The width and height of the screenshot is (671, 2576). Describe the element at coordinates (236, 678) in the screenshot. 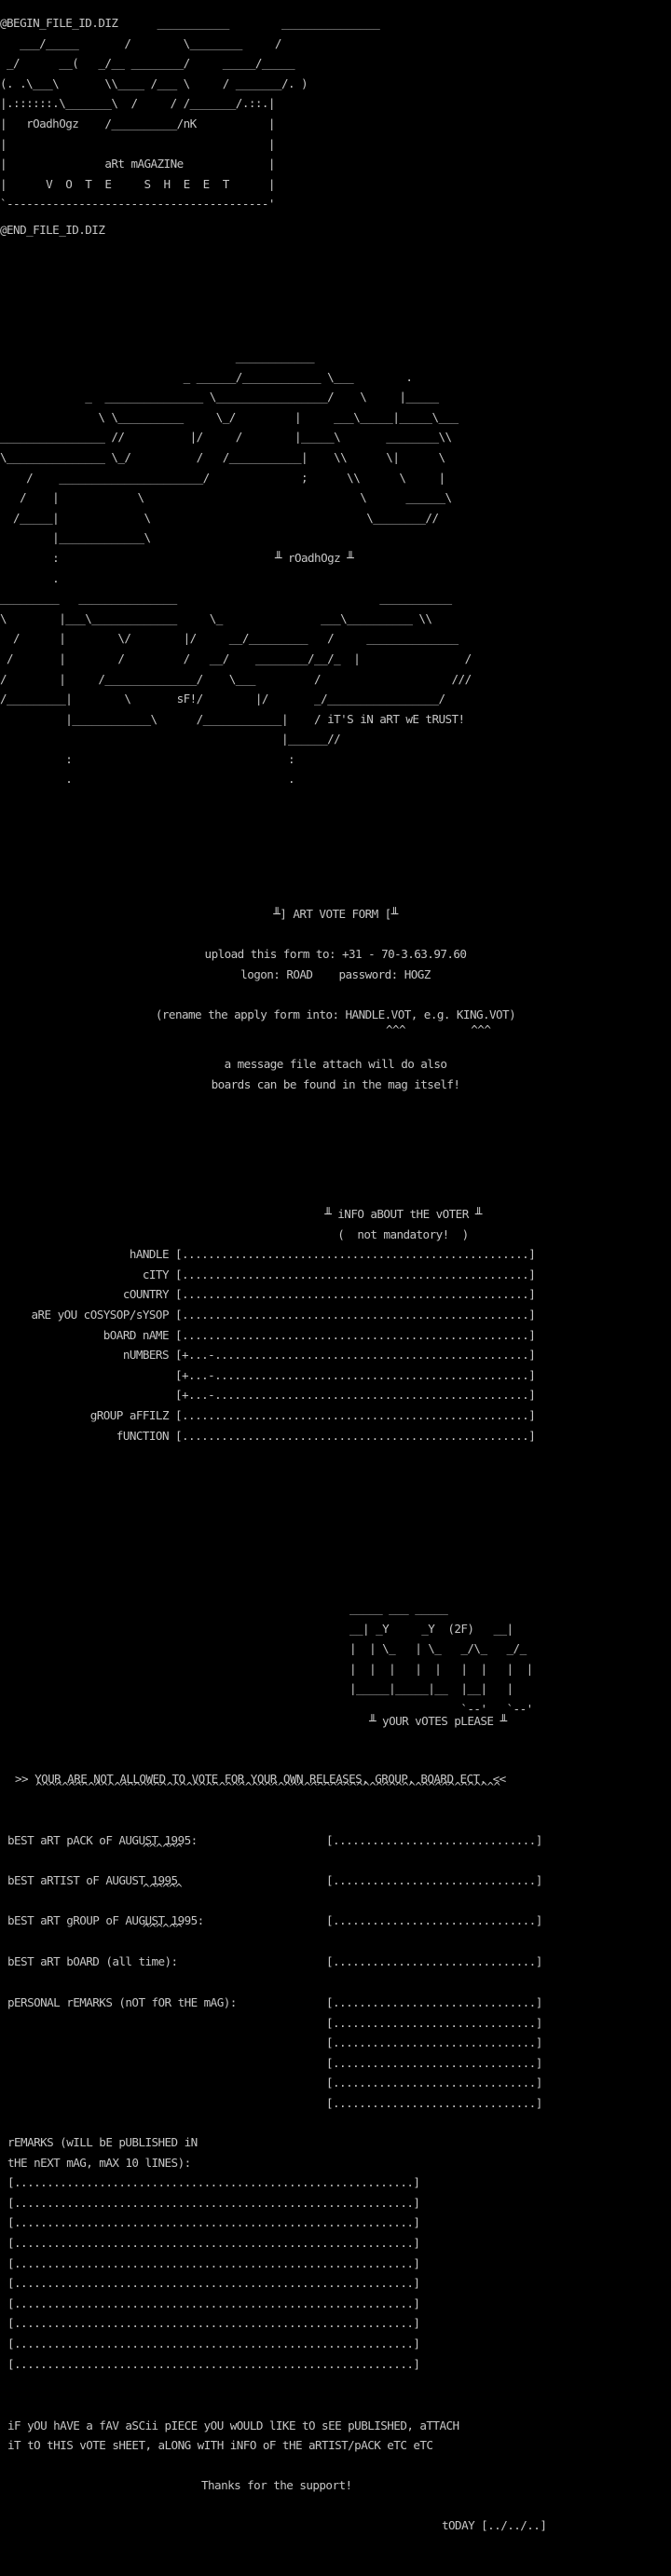

I see `logo-art-line: / | /______________/ \___ / ///` at that location.